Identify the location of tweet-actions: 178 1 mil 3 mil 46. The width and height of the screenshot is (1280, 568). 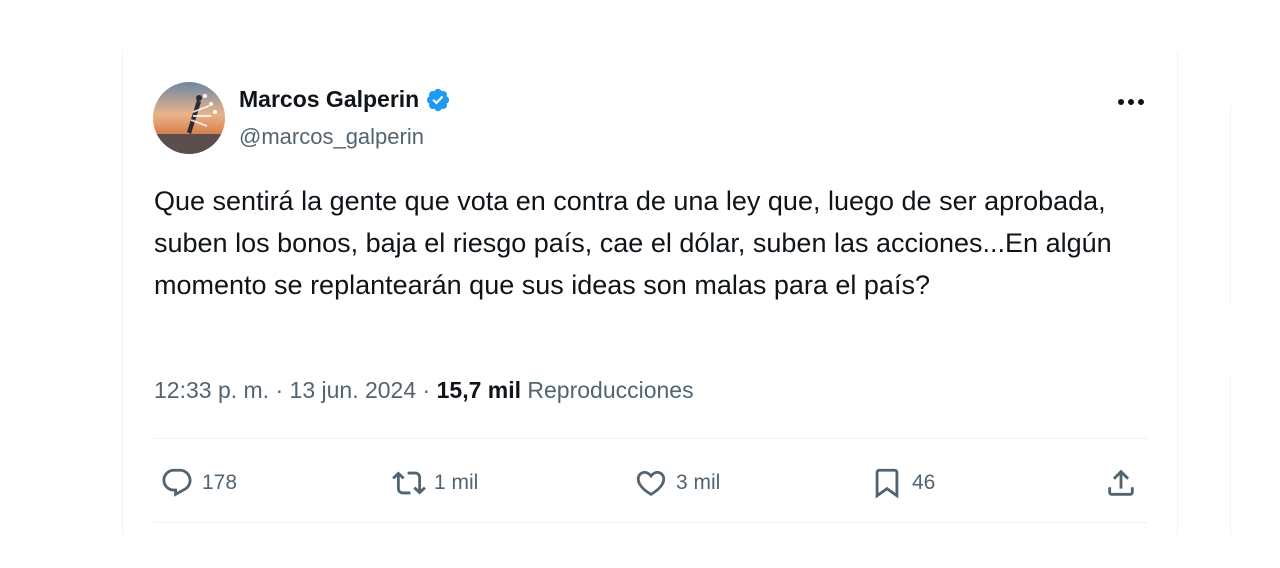
(651, 483).